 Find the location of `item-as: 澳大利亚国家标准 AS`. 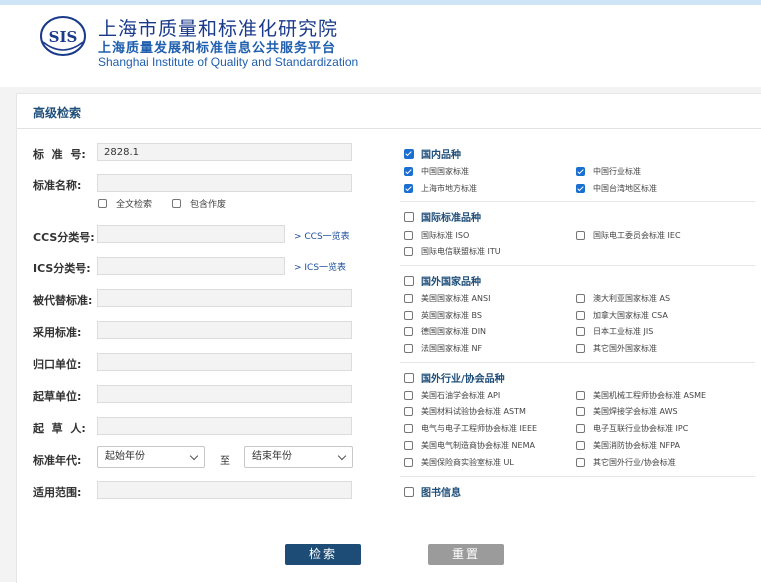

item-as: 澳大利亚国家标准 AS is located at coordinates (623, 298).